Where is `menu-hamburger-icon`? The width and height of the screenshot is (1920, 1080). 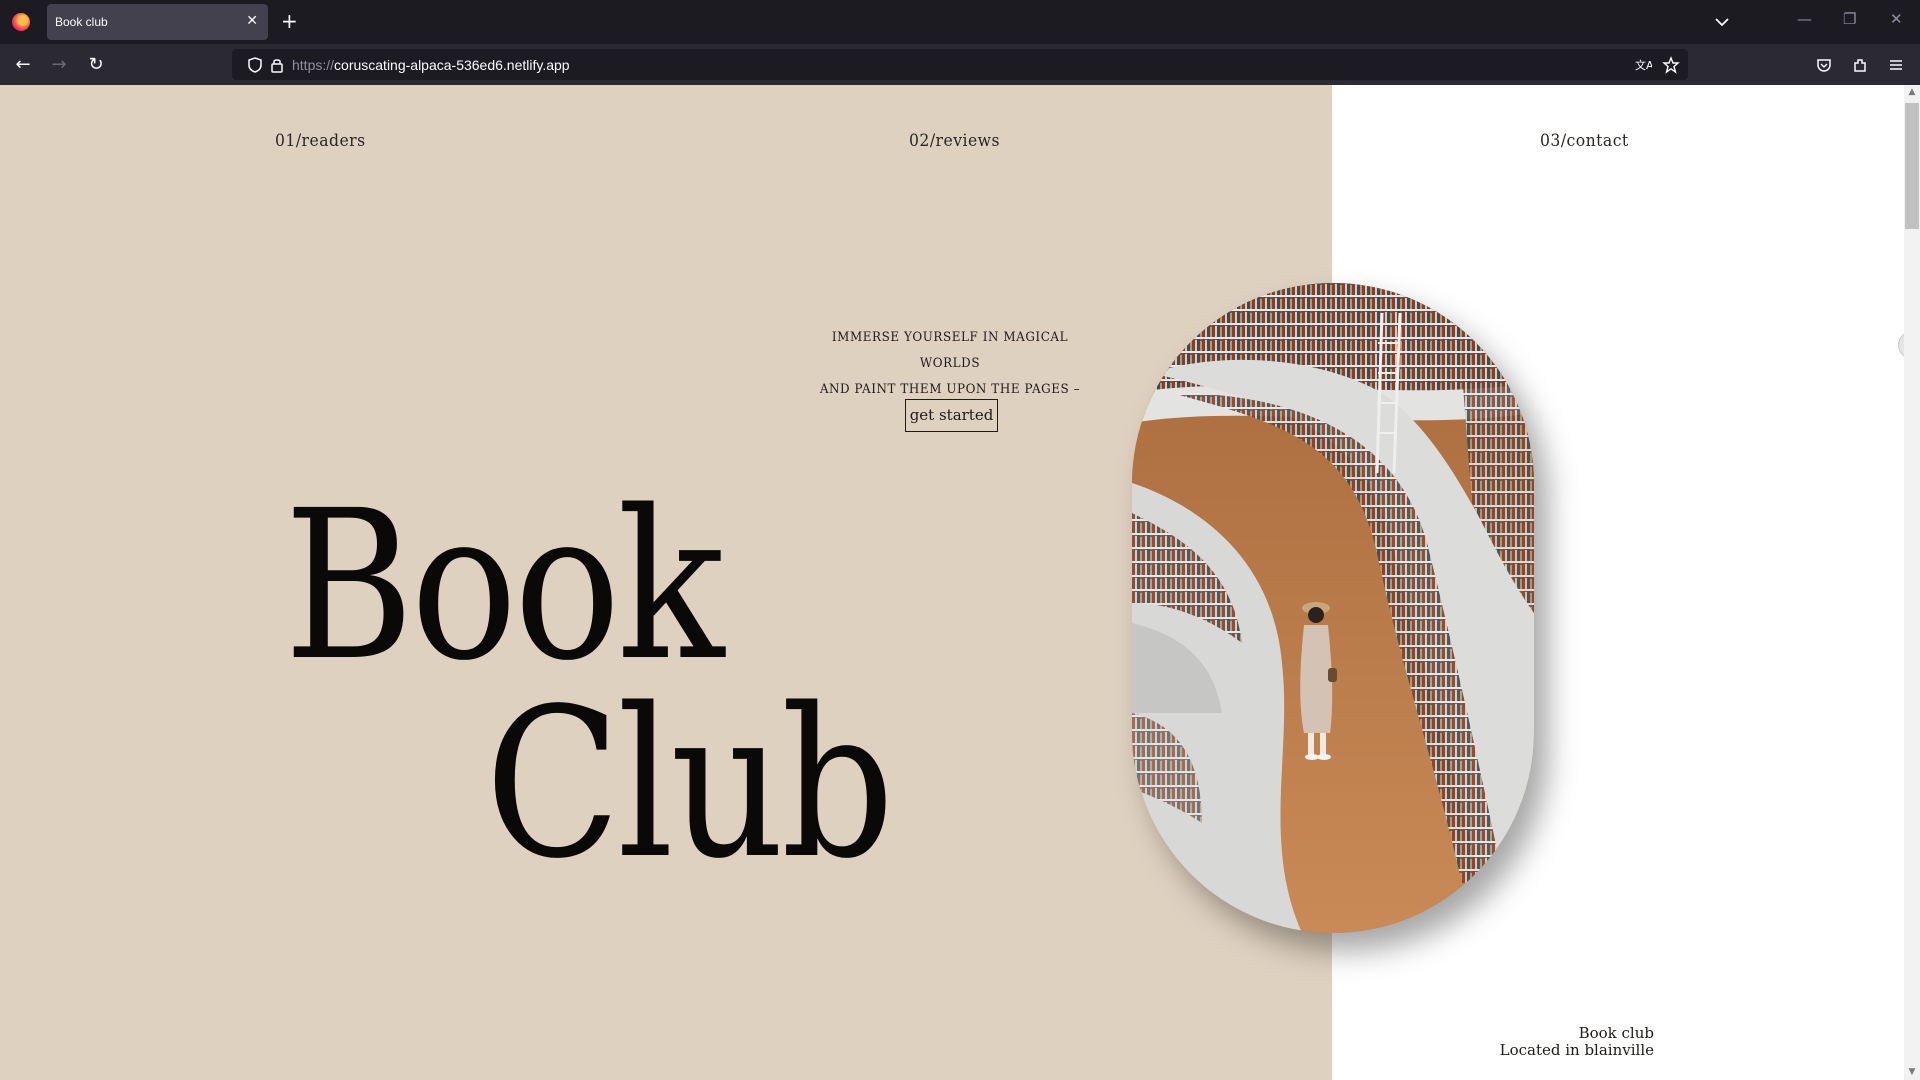
menu-hamburger-icon is located at coordinates (1896, 65).